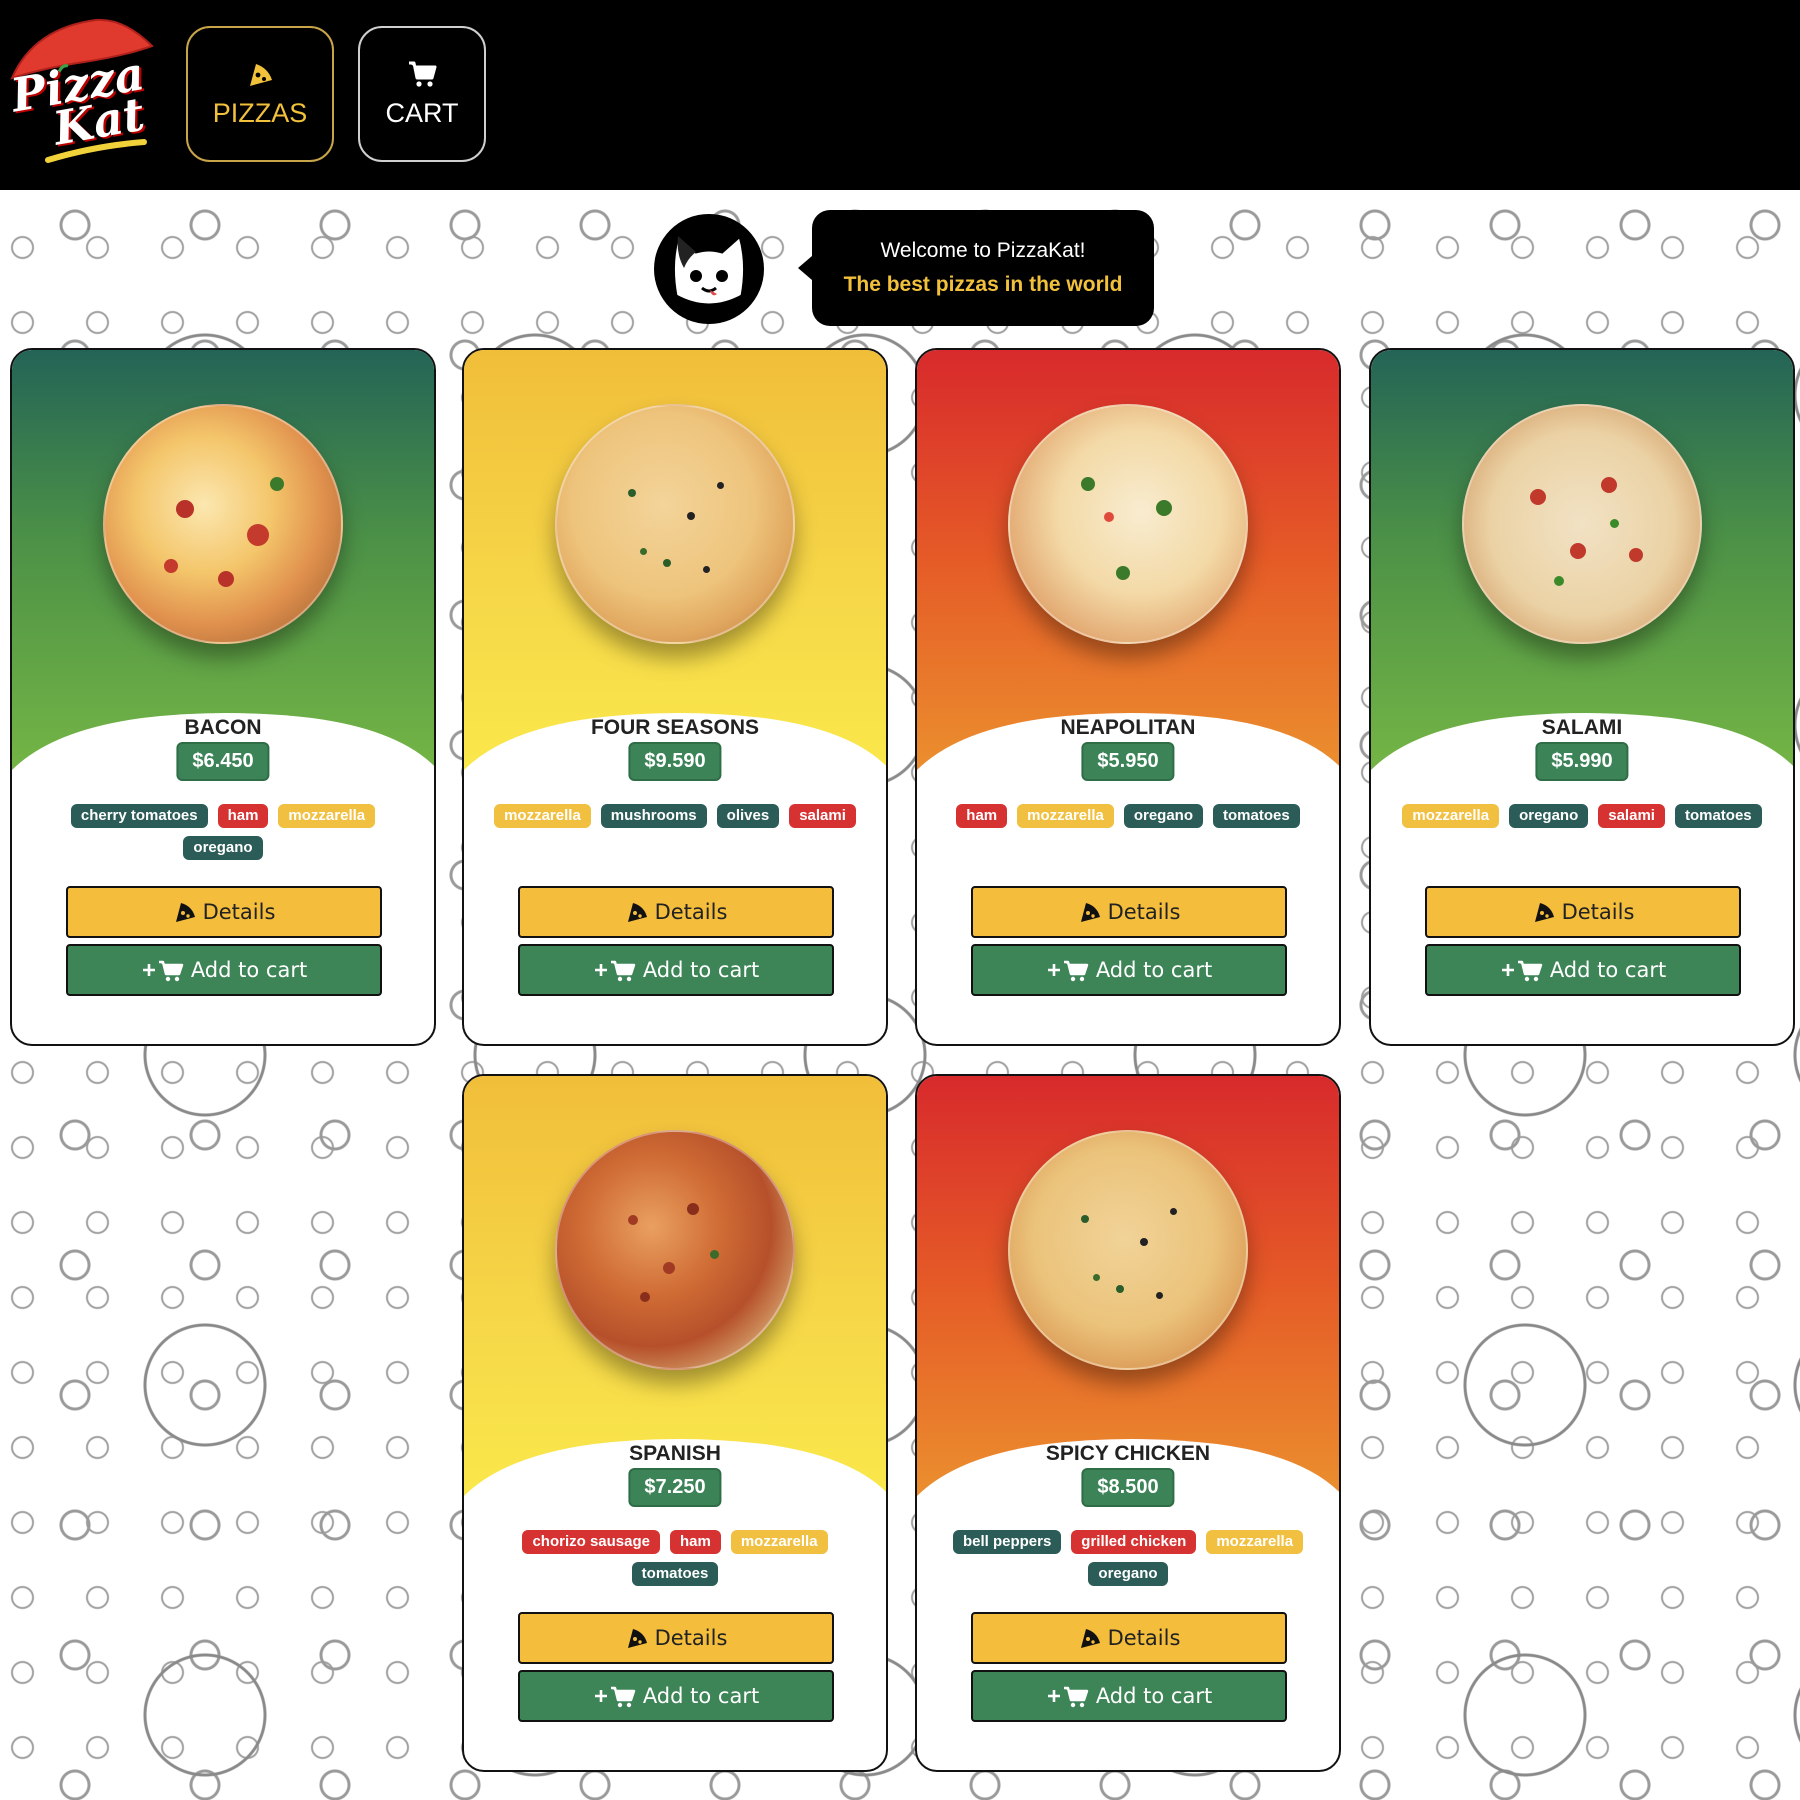  What do you see at coordinates (79, 96) in the screenshot?
I see `pizzakat-logo: Pizza Kat` at bounding box center [79, 96].